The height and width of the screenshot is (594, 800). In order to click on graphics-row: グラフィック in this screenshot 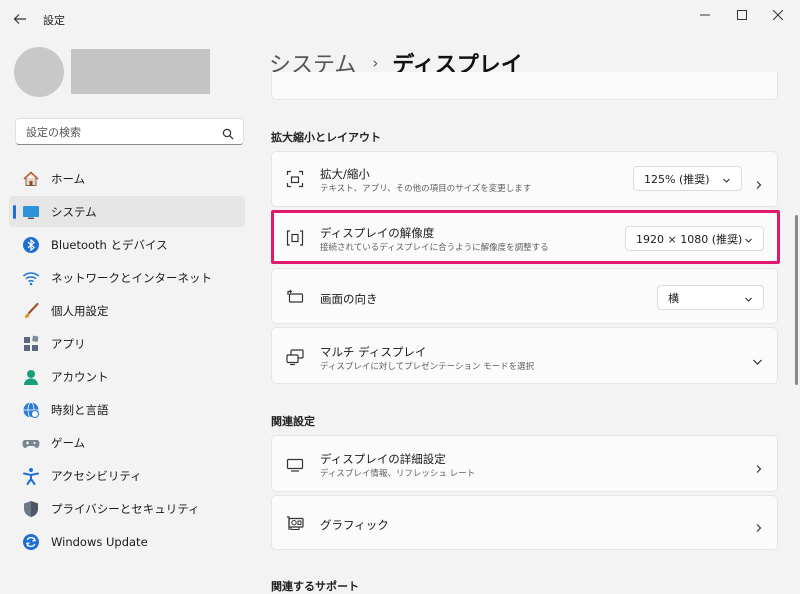, I will do `click(524, 522)`.